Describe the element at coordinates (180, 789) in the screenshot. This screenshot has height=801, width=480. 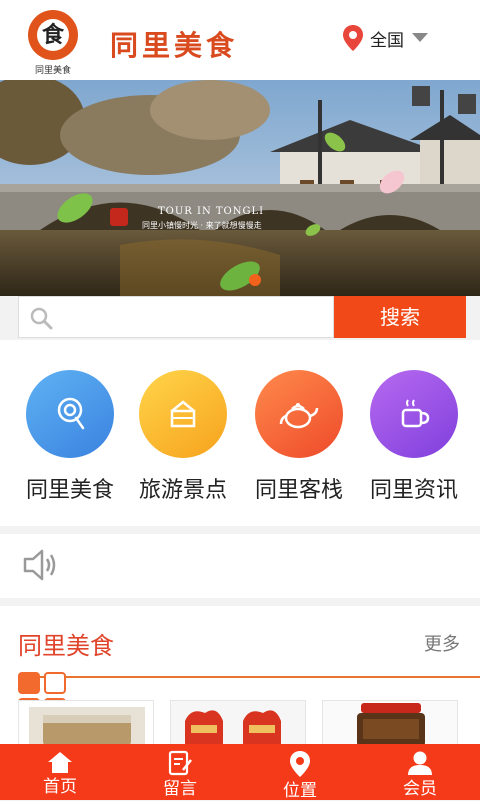
I see `tab-label: 留言` at that location.